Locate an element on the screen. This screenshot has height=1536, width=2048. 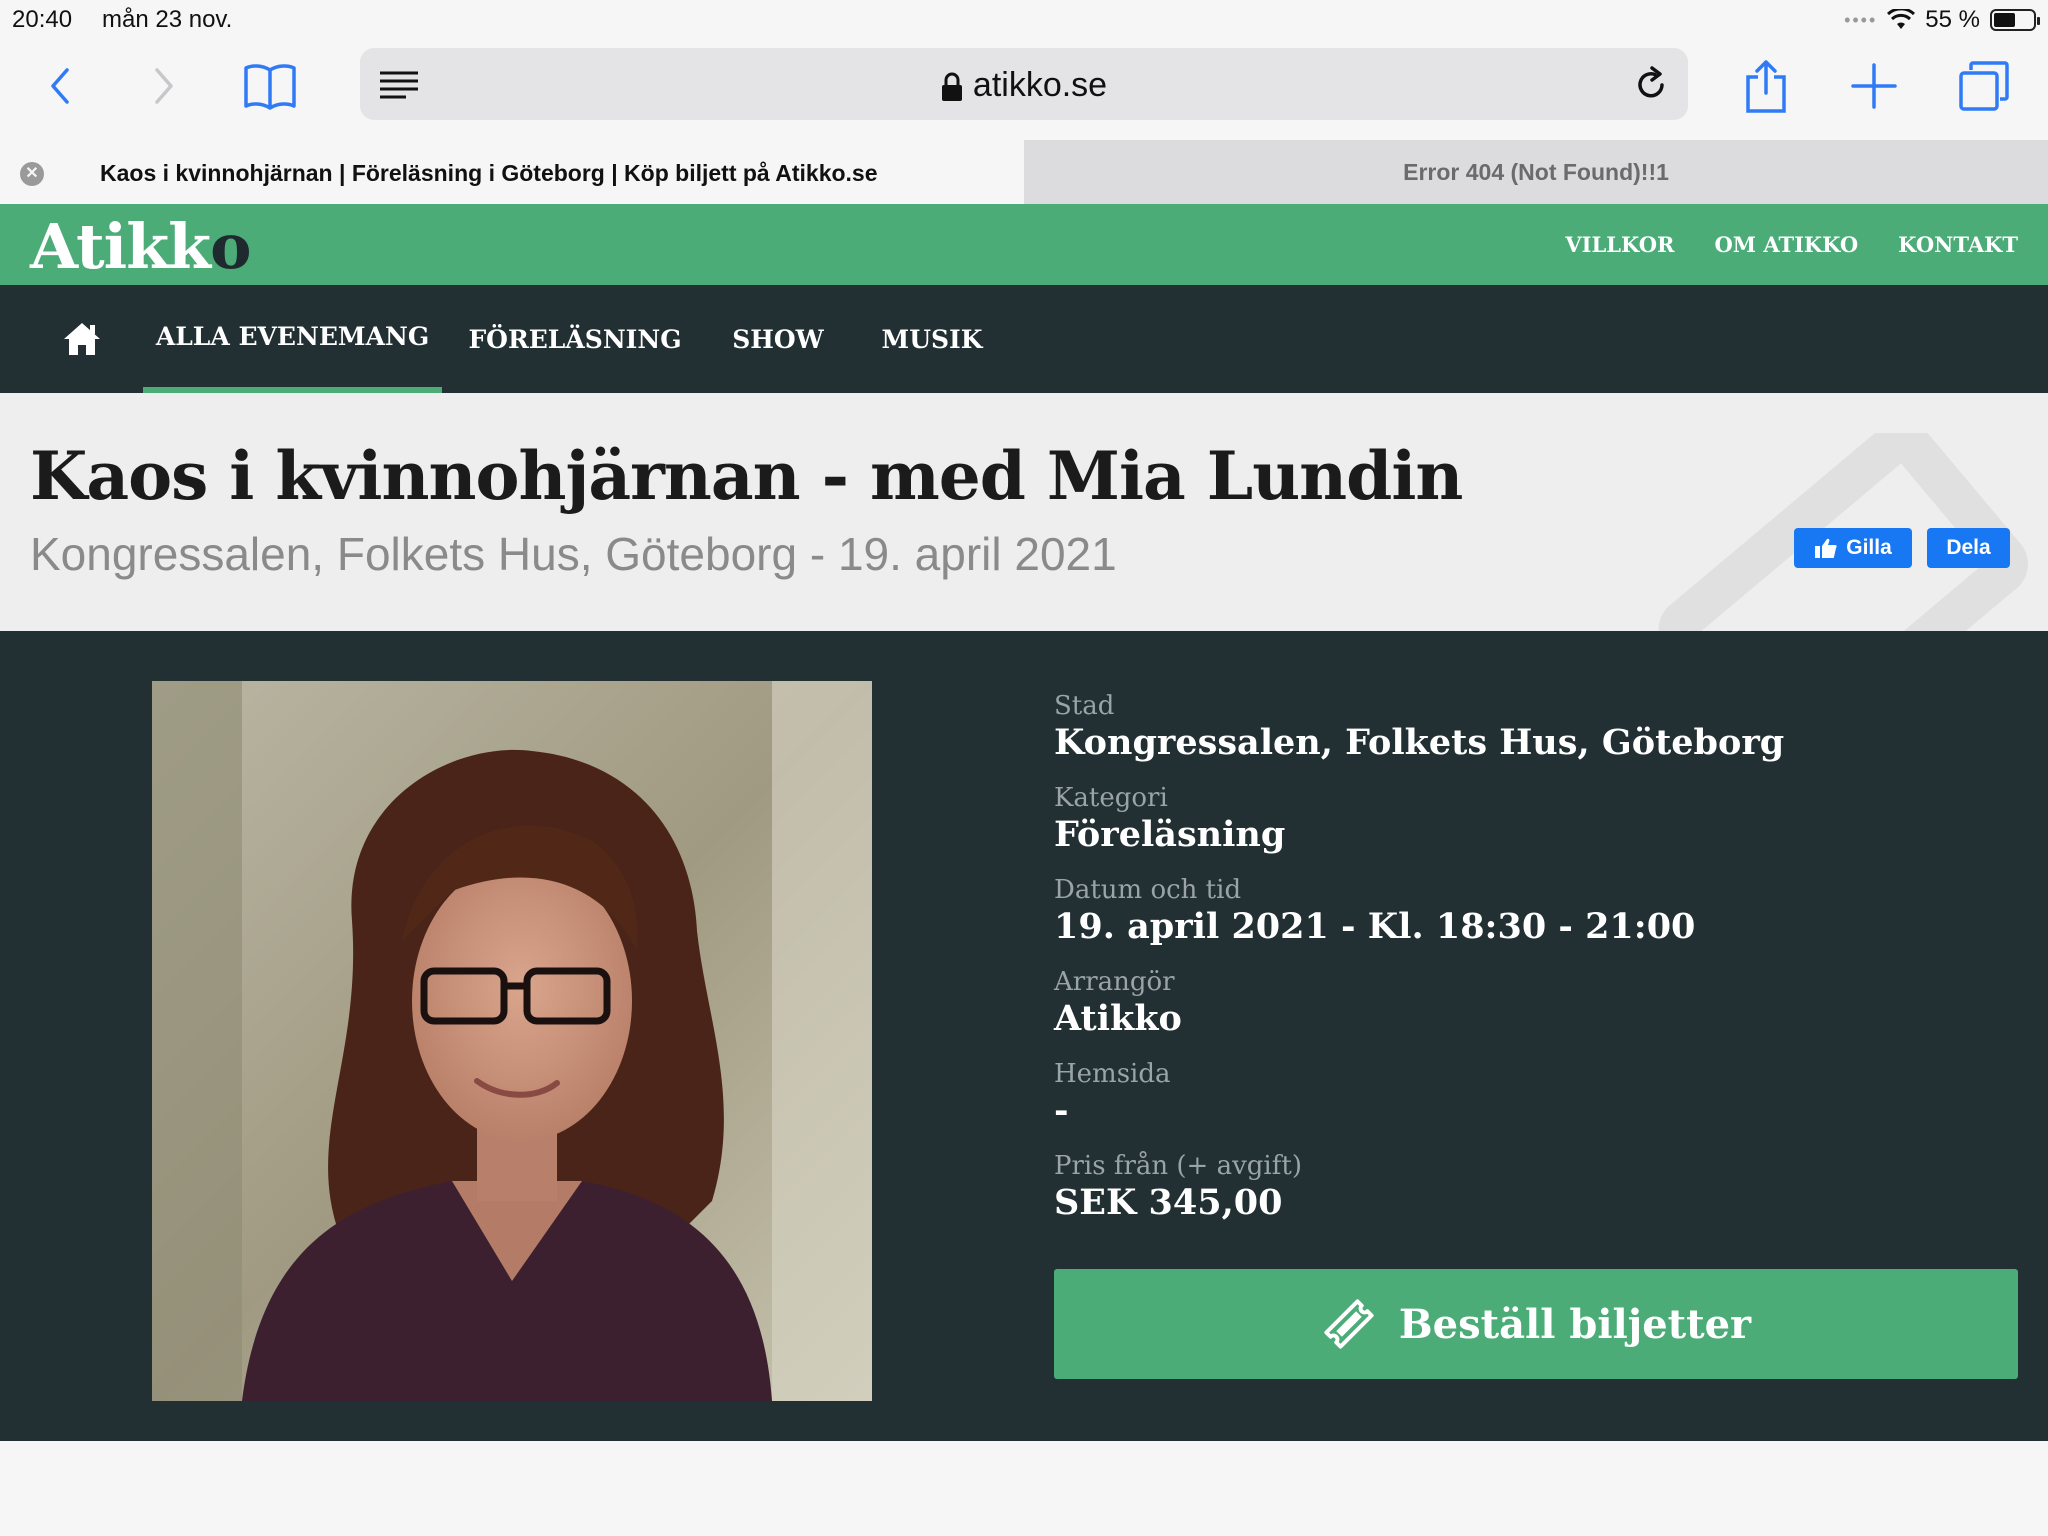
reload-icon is located at coordinates (1651, 85).